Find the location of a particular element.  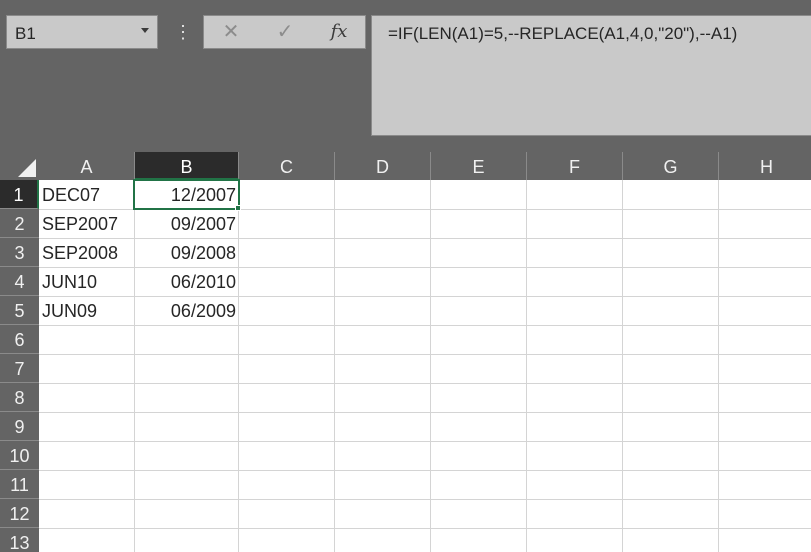

cancel-icon: ✕ is located at coordinates (231, 32).